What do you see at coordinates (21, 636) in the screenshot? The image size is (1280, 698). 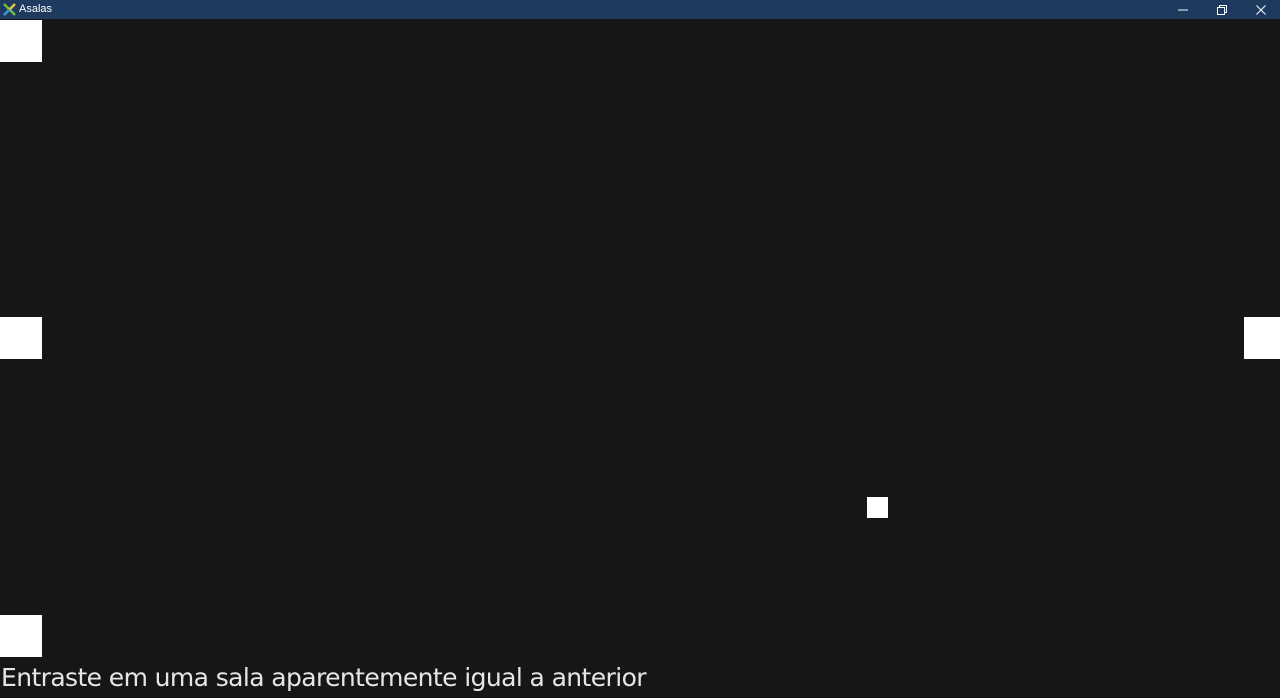 I see `door-bottom-left` at bounding box center [21, 636].